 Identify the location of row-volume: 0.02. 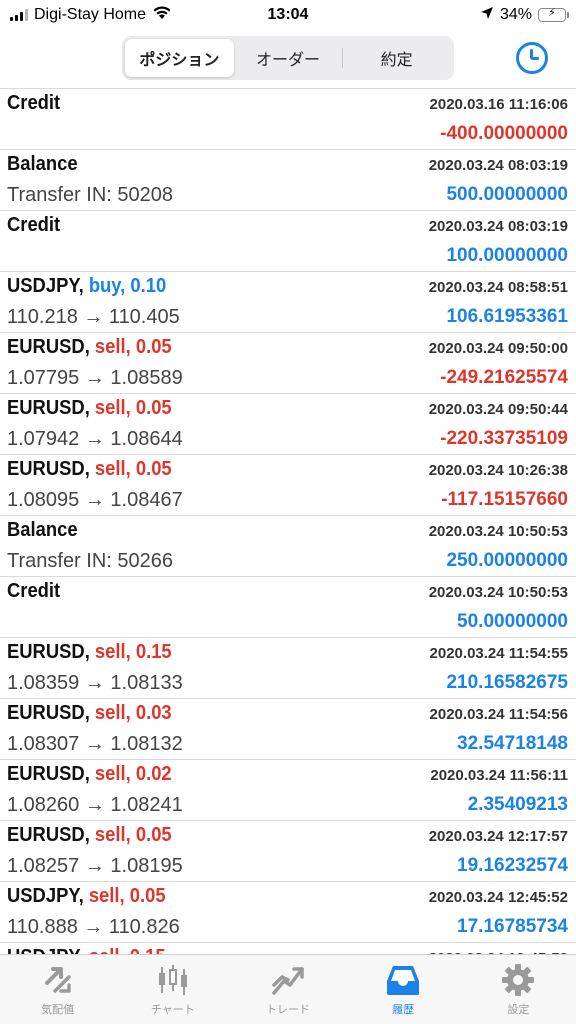
(153, 774).